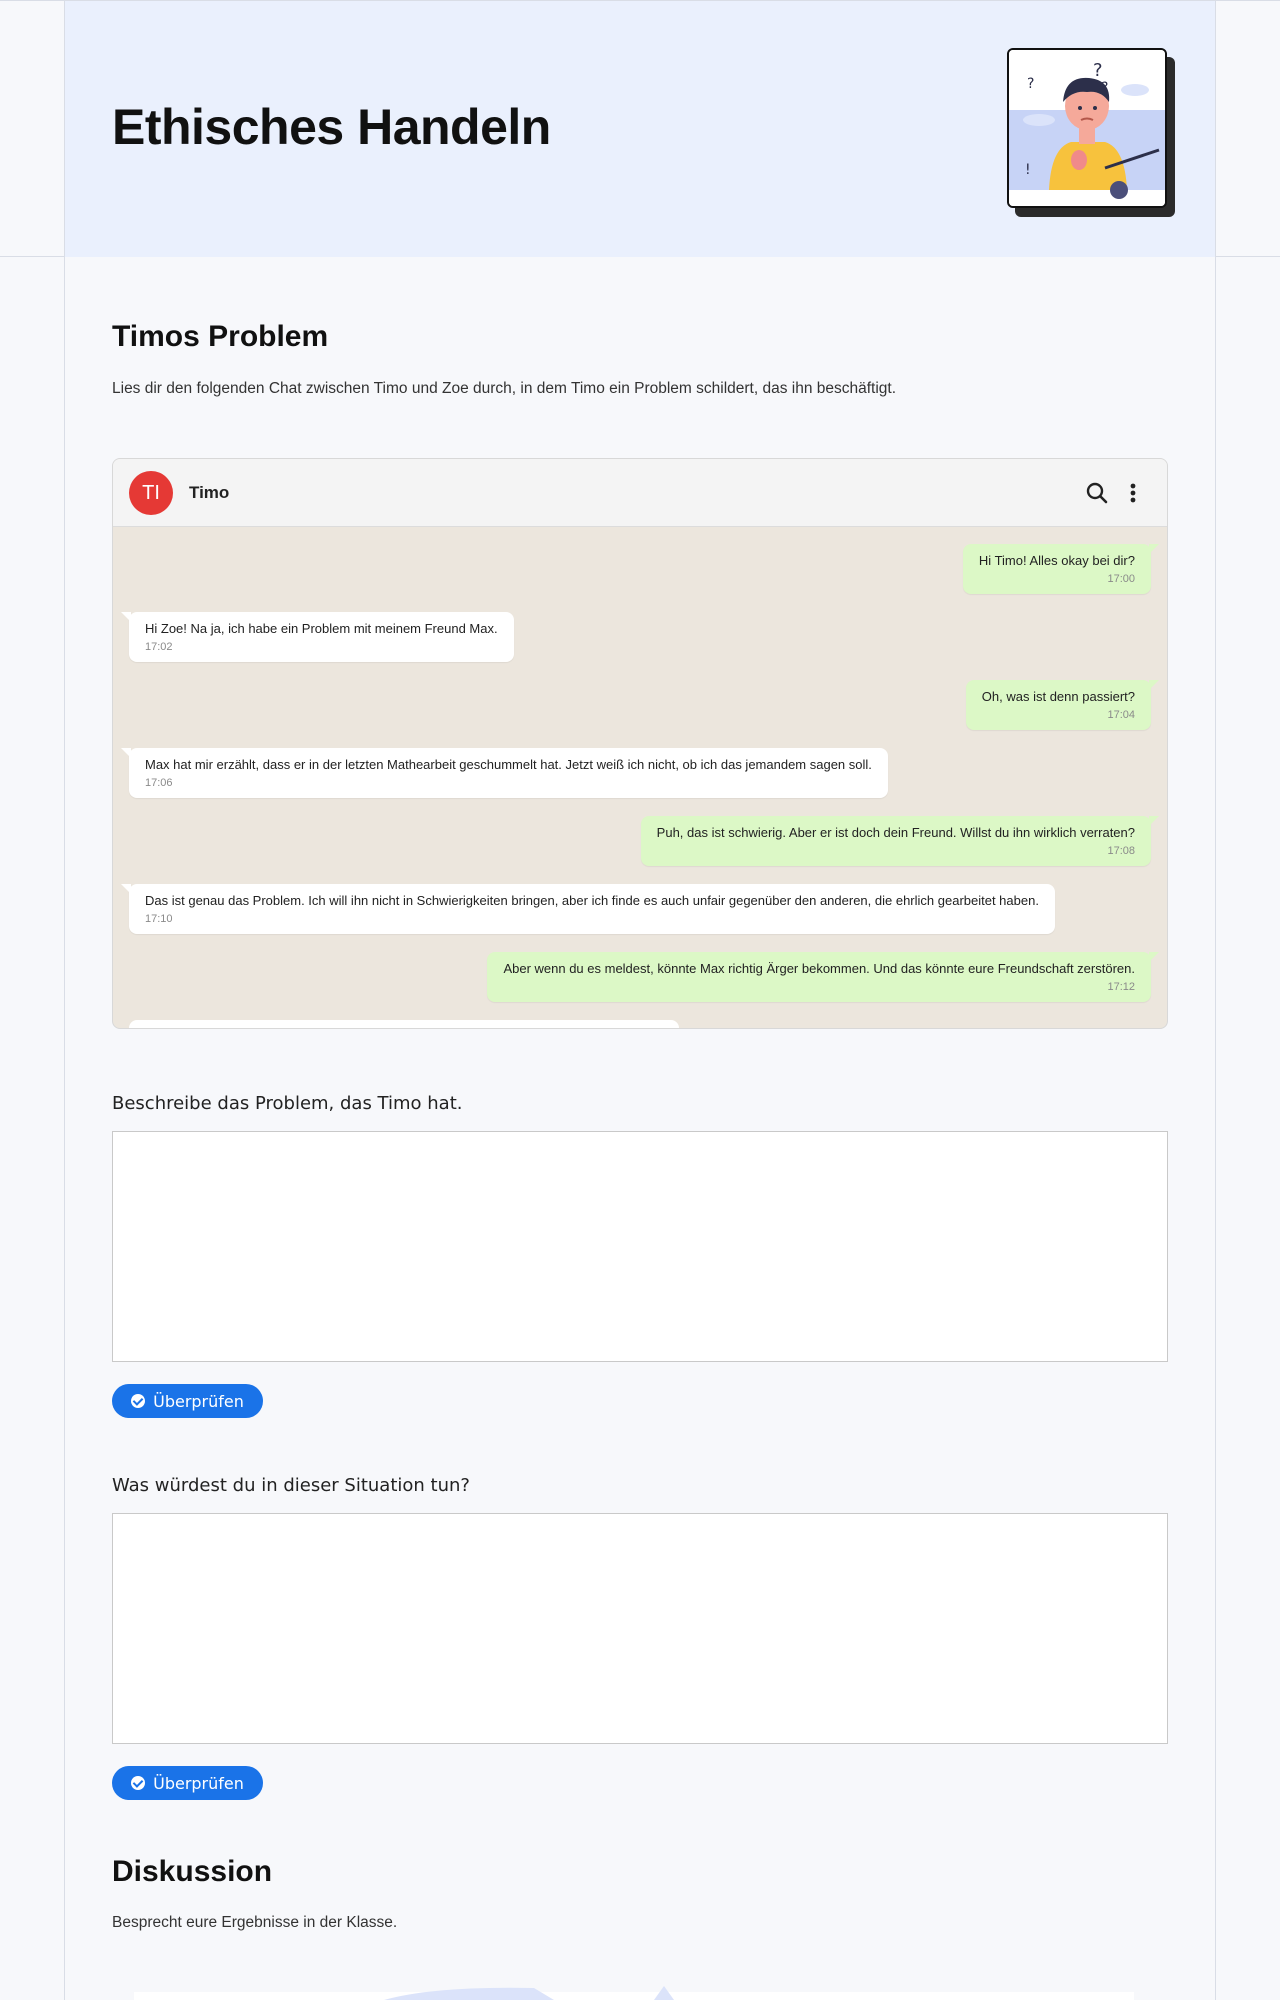  Describe the element at coordinates (640, 1628) in the screenshot. I see `situation-answer-field` at that location.